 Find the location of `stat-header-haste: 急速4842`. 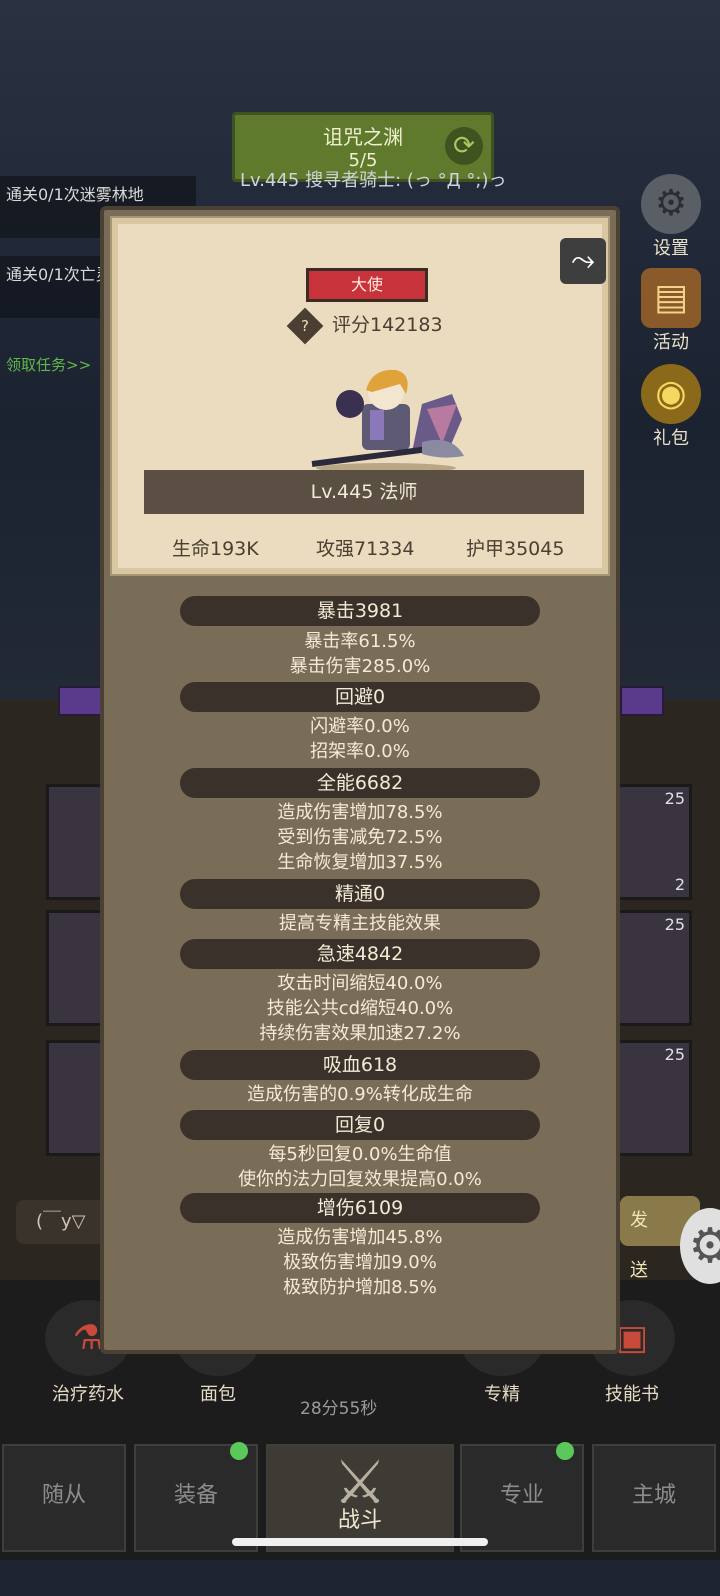

stat-header-haste: 急速4842 is located at coordinates (360, 954).